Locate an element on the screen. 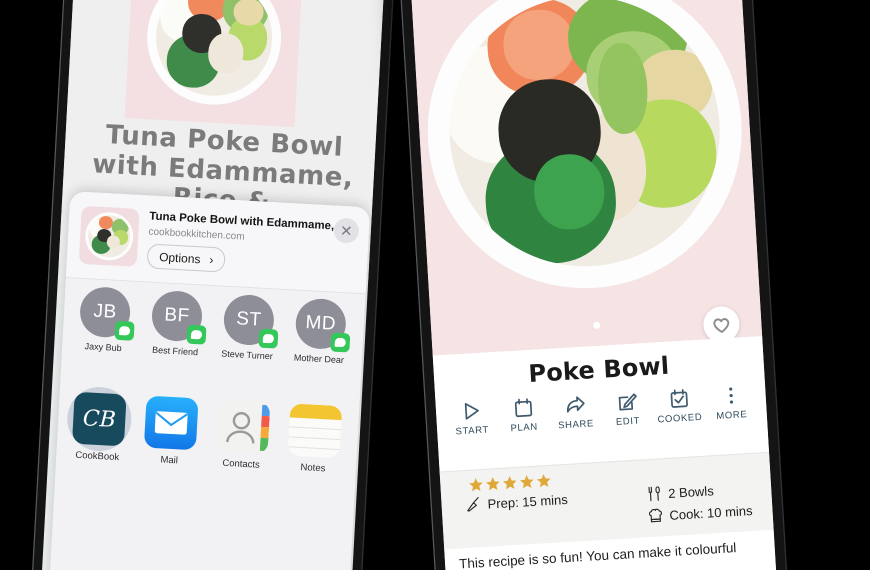 The width and height of the screenshot is (870, 570). cook-time-stat: Cook: 10 mins is located at coordinates (700, 513).